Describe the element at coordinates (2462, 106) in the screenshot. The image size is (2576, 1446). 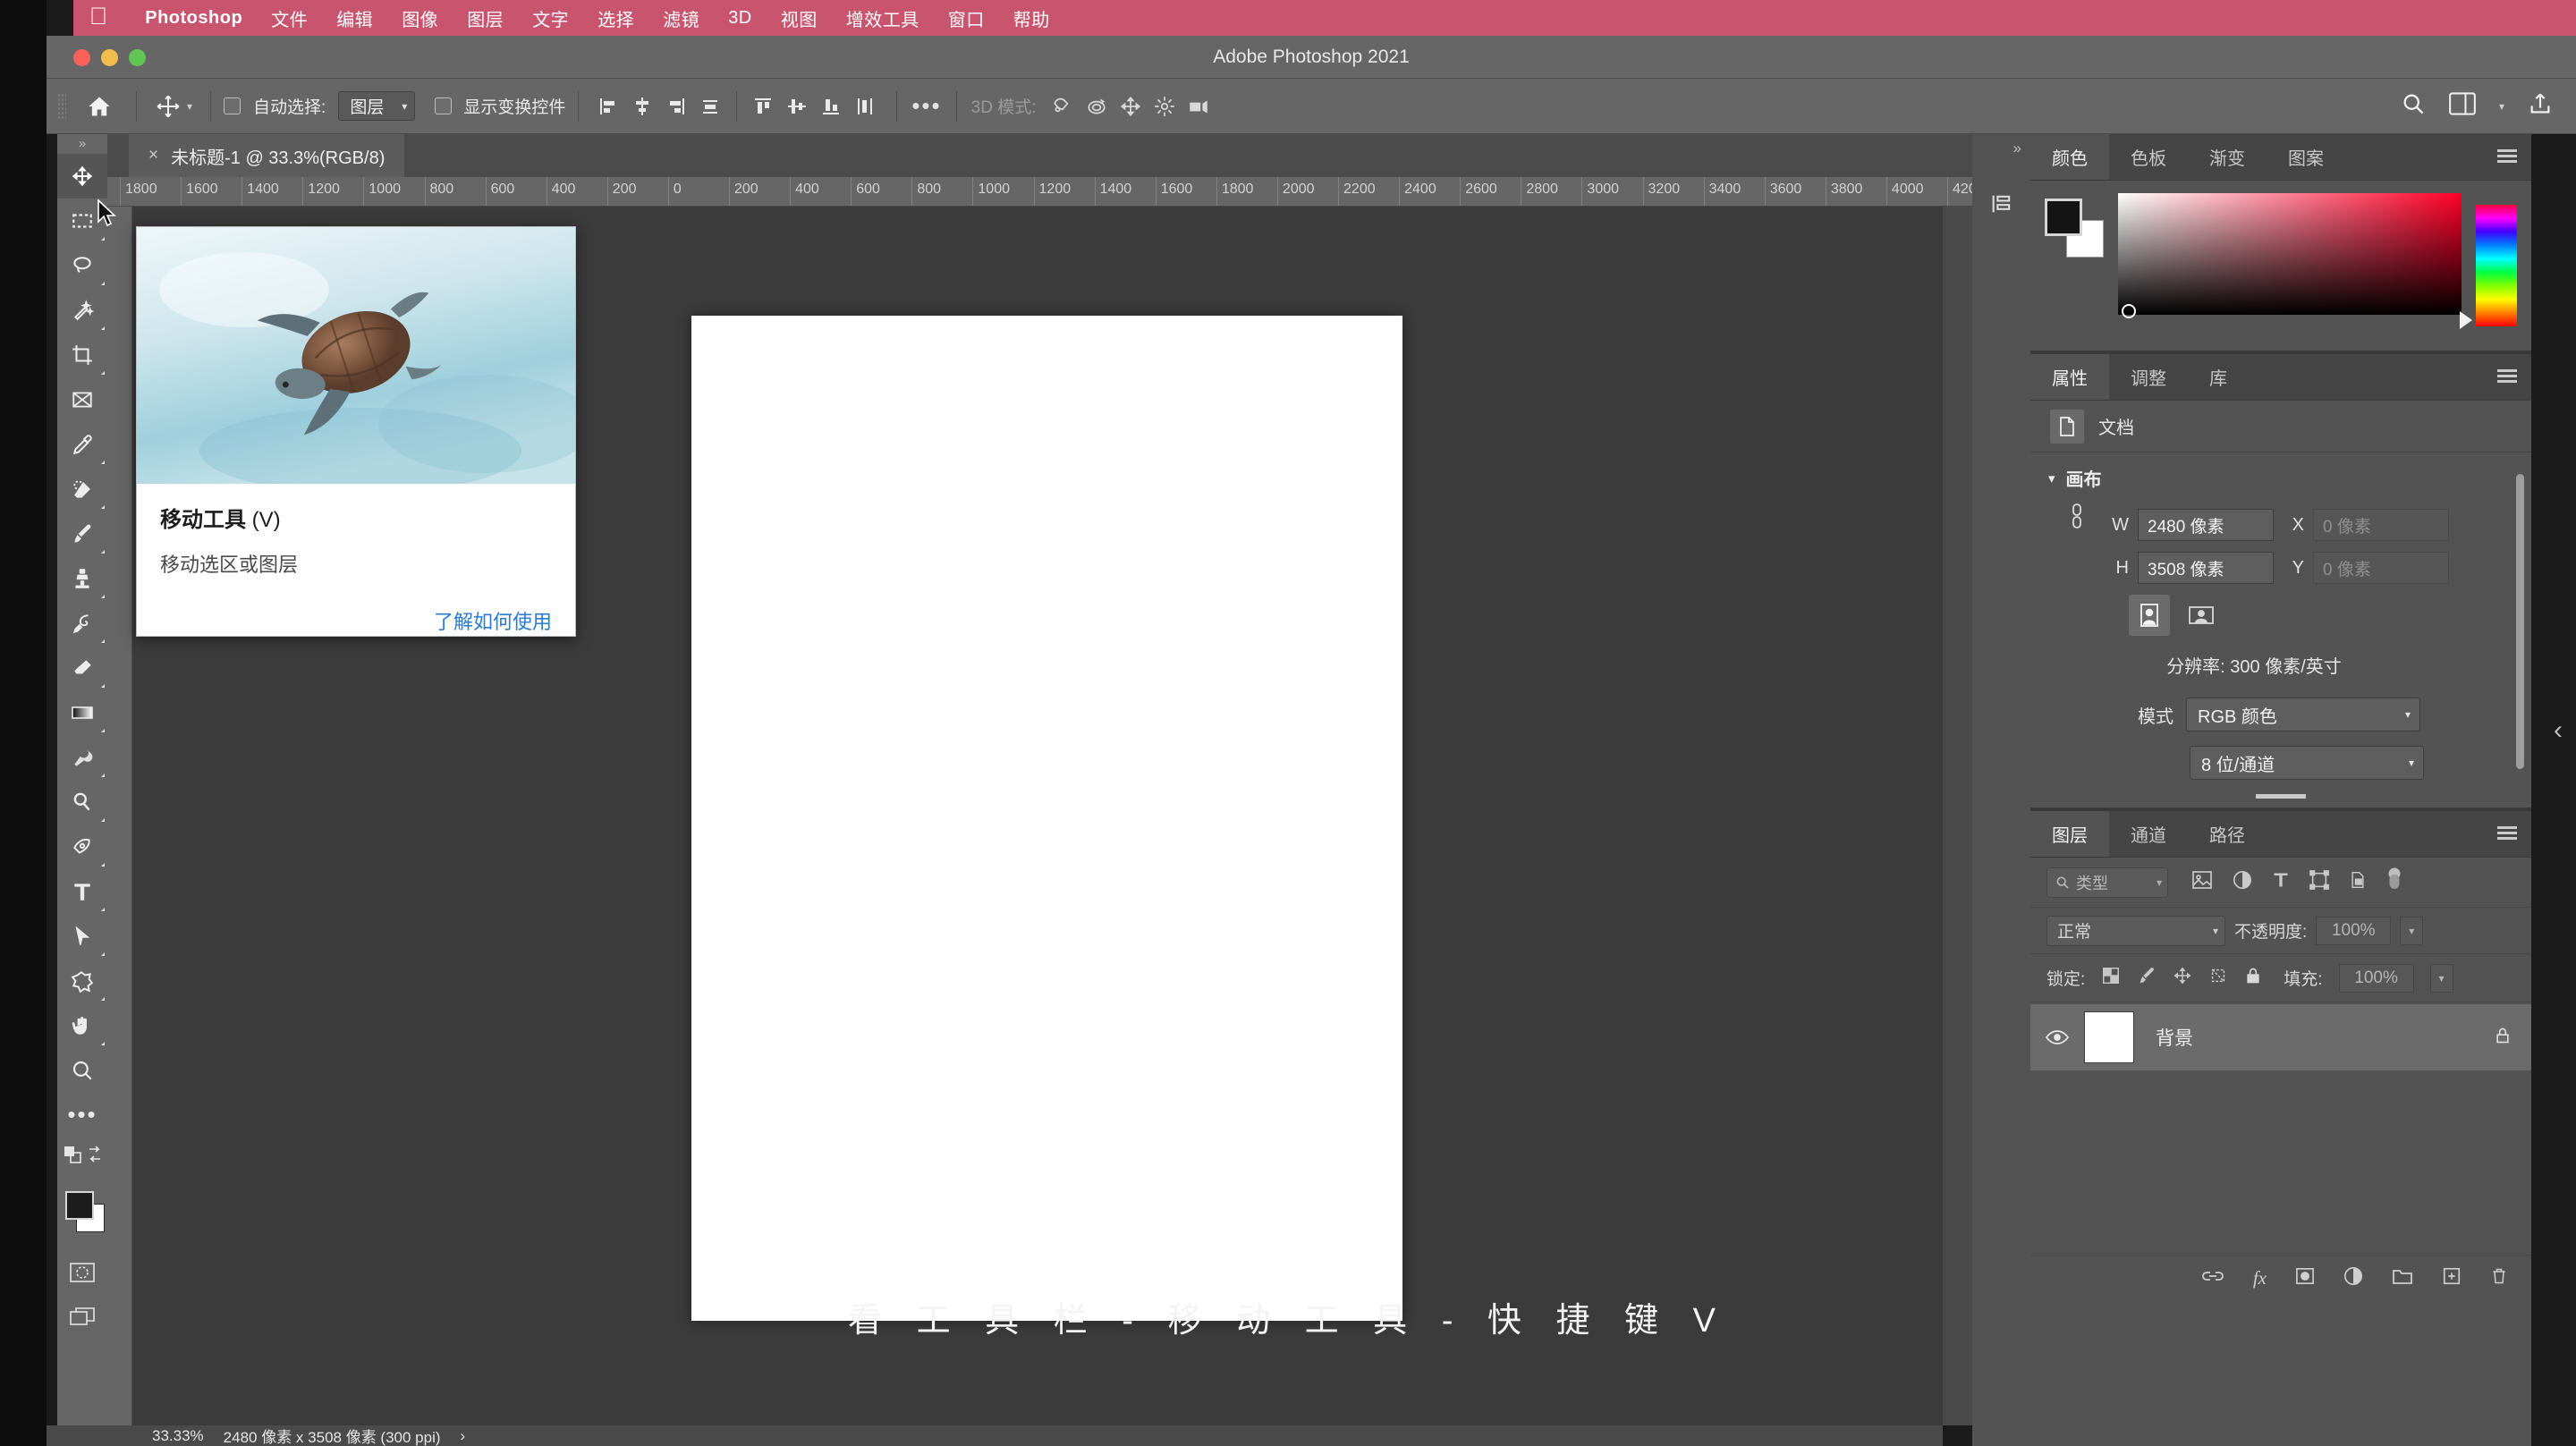
I see `workspace-icon` at that location.